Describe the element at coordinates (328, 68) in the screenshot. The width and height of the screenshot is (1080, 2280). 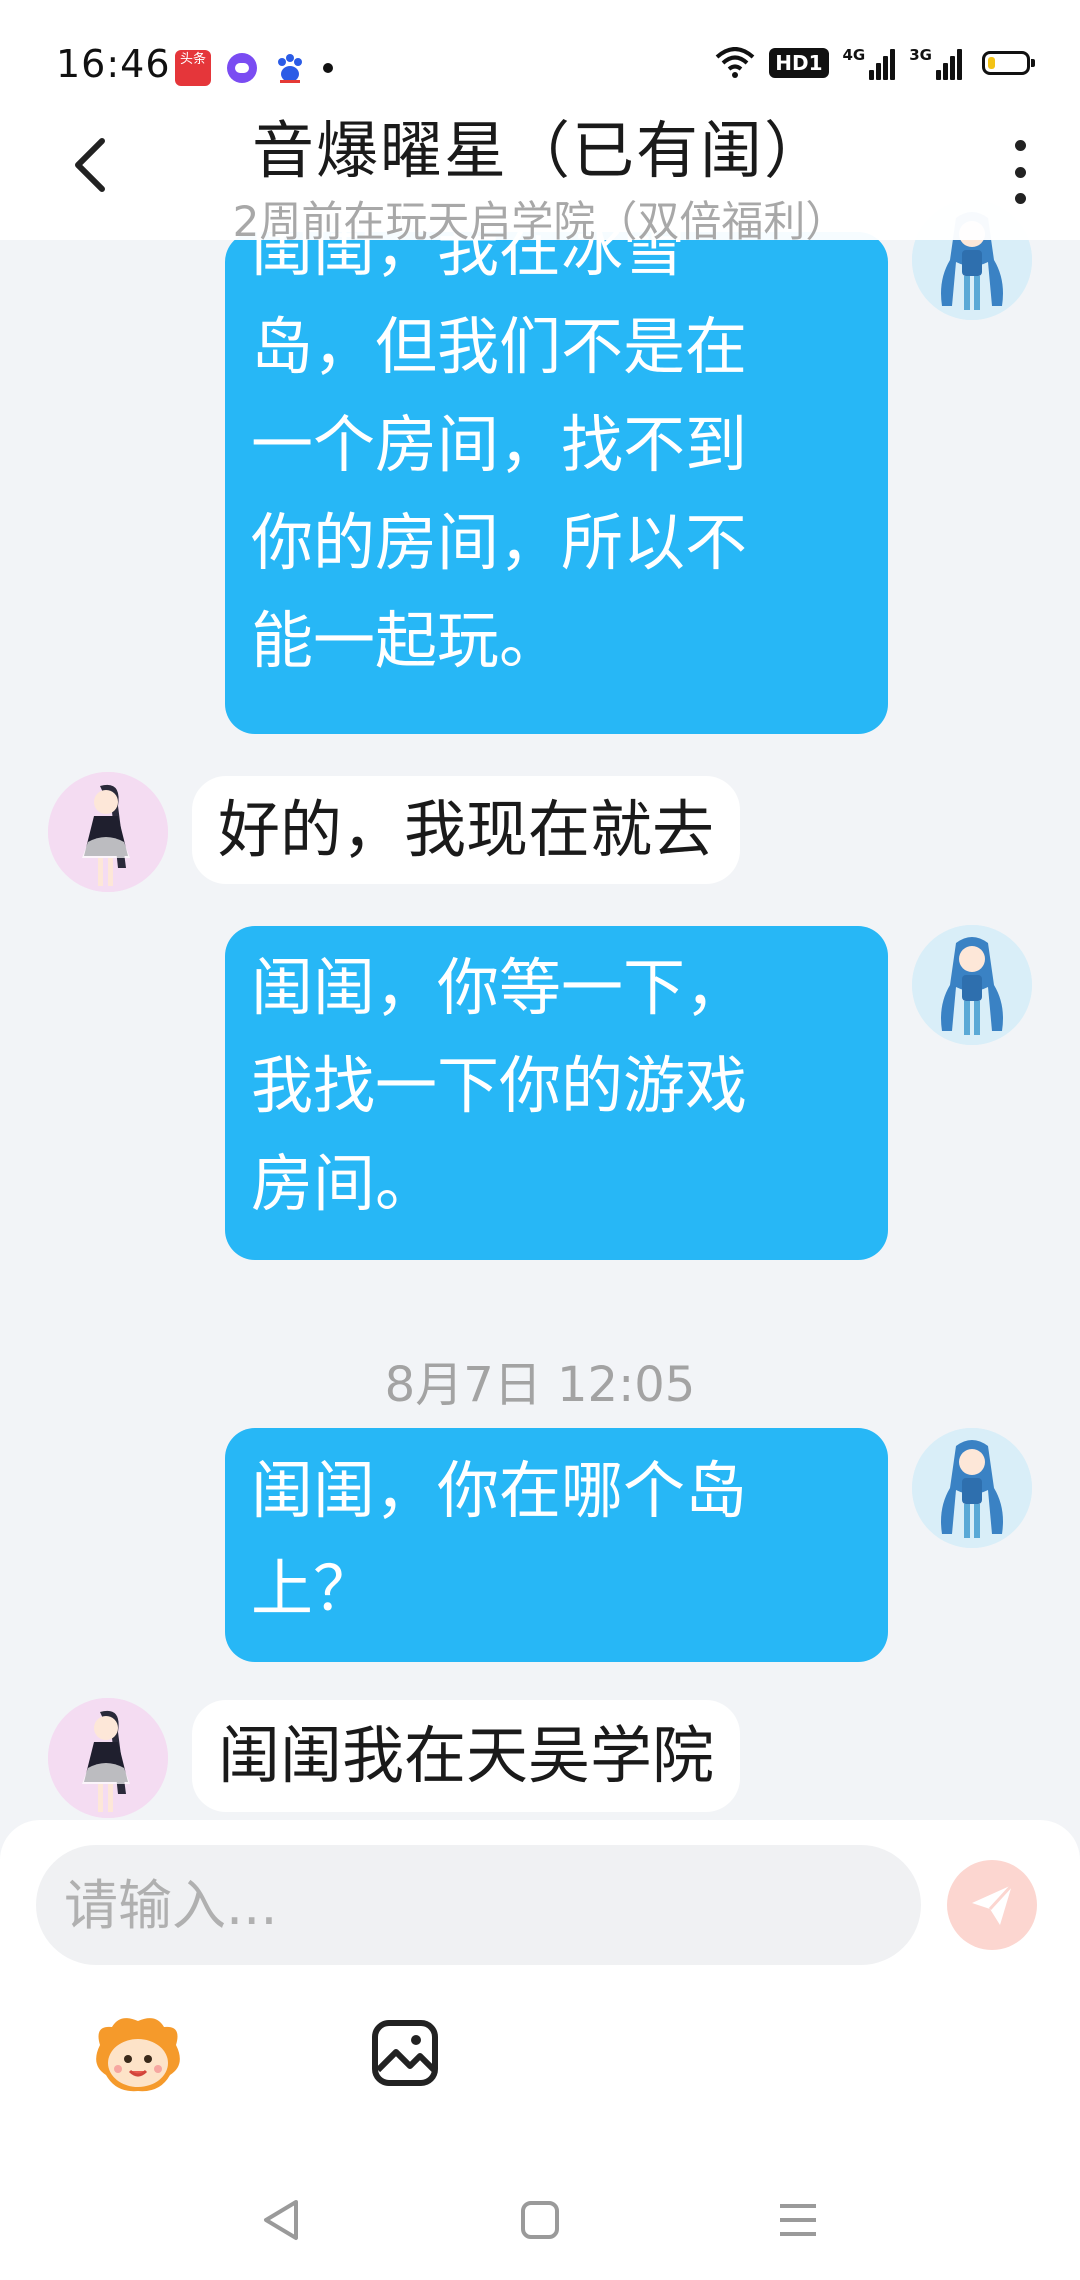
I see `more-notifications-dot` at that location.